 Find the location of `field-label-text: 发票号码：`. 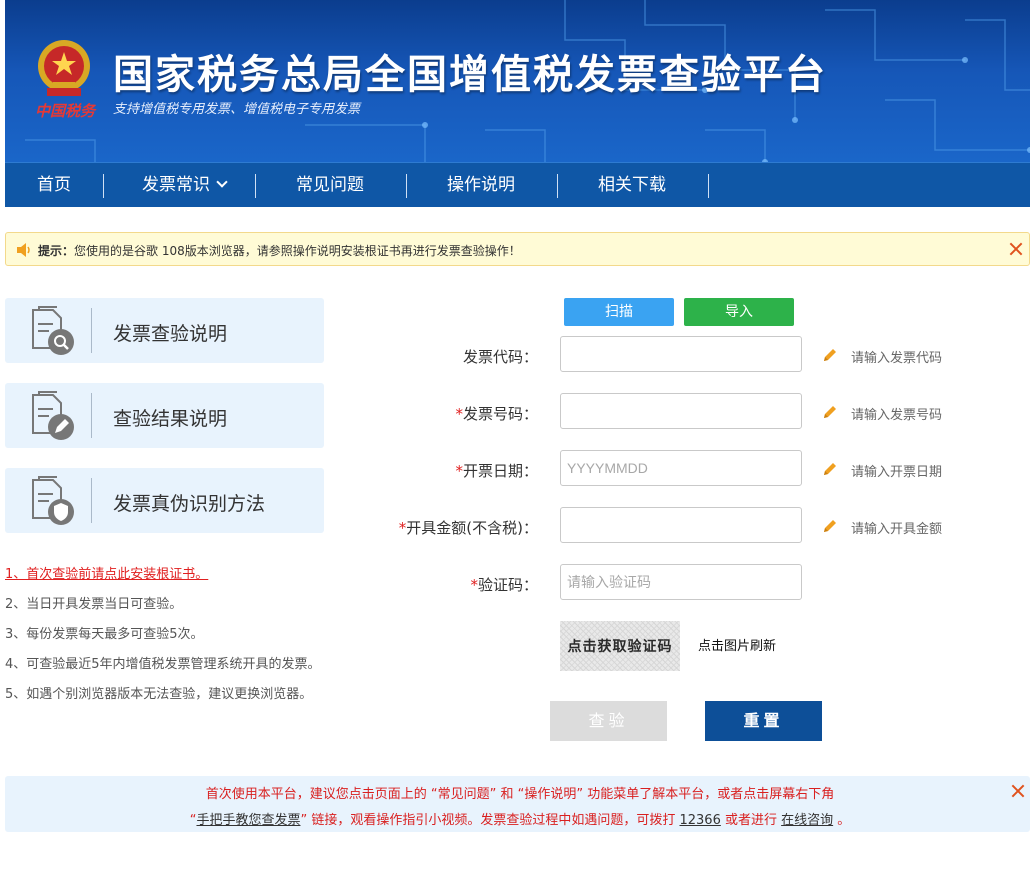

field-label-text: 发票号码： is located at coordinates (500, 414).